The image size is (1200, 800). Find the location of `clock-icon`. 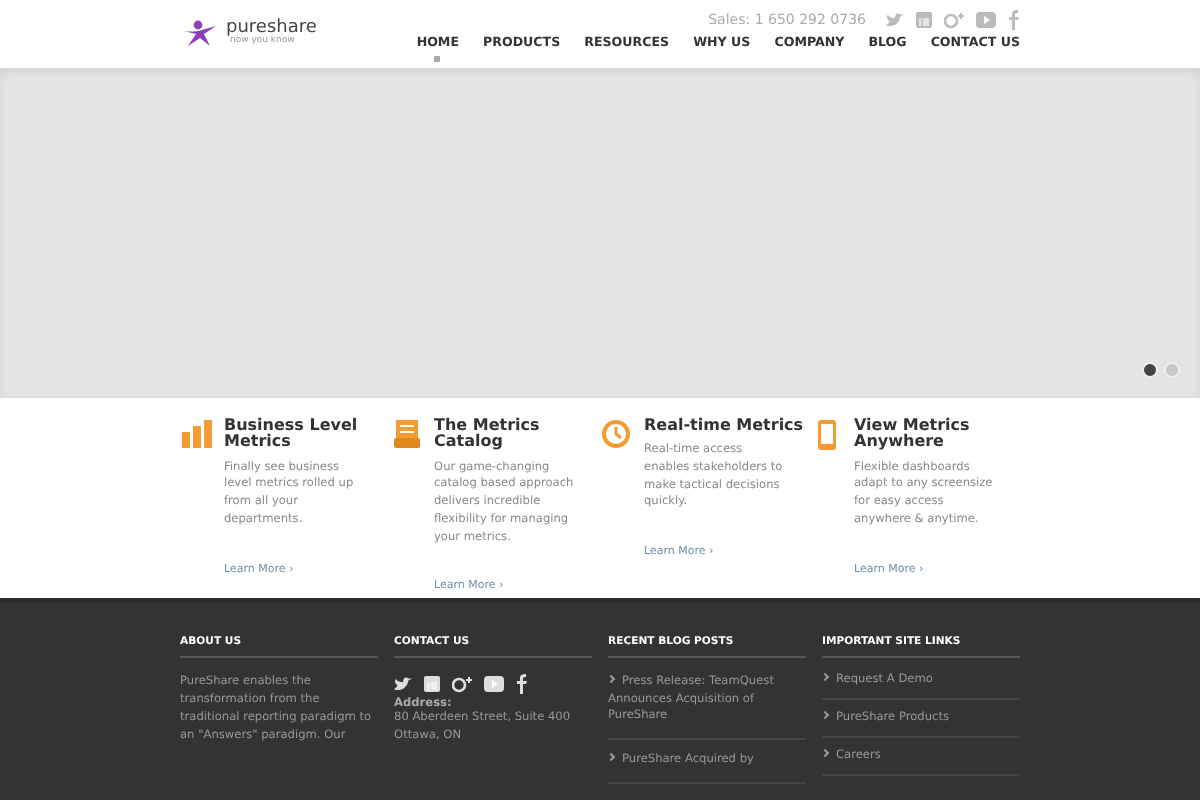

clock-icon is located at coordinates (616, 434).